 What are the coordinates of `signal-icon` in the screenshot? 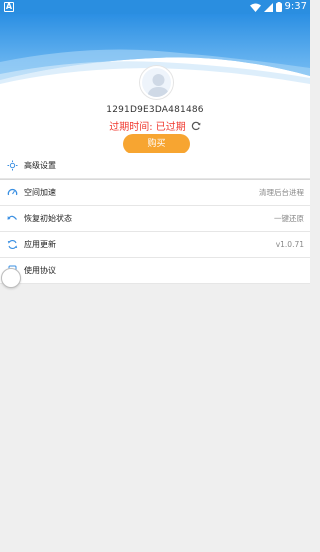 It's located at (268, 7).